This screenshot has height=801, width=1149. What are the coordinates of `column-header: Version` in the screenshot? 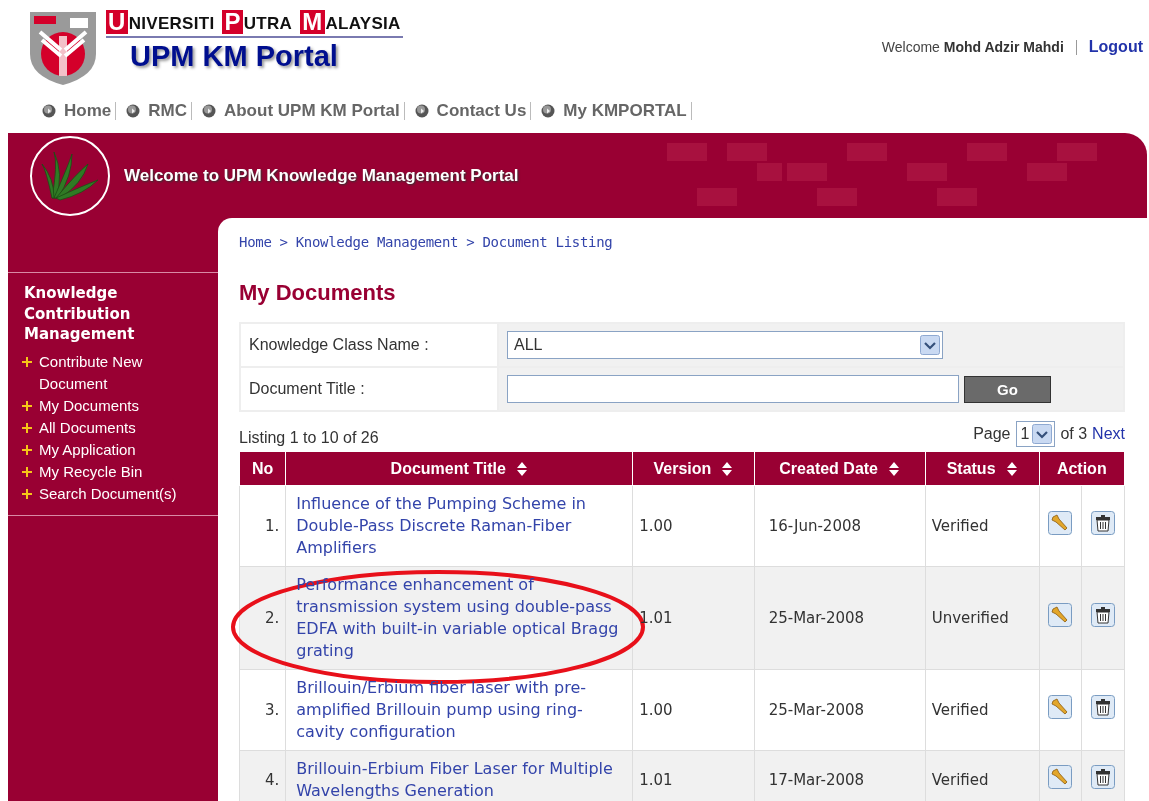 It's located at (693, 468).